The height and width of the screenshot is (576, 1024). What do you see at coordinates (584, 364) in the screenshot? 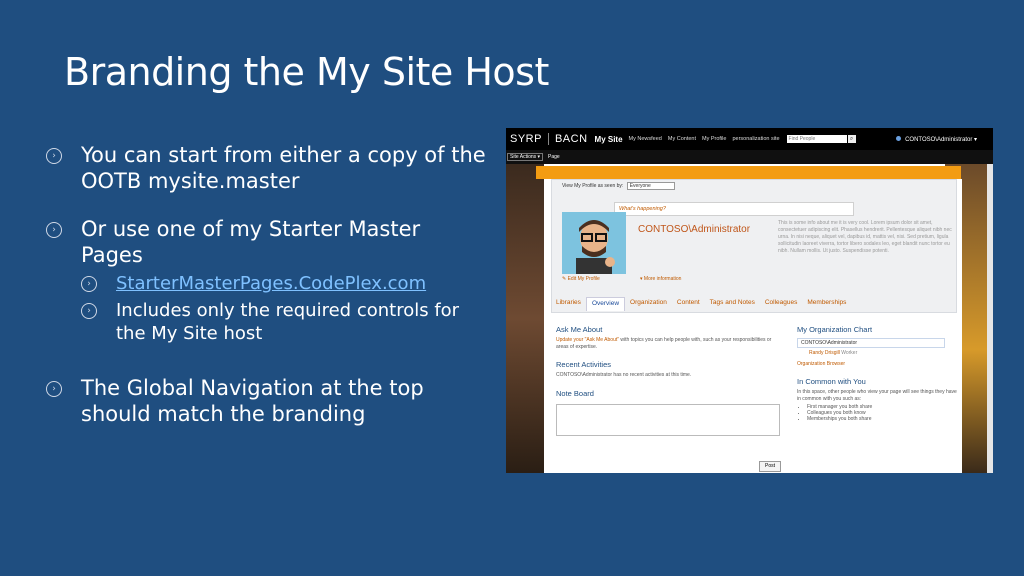
I see `recent-activities-heading: Recent Activities` at bounding box center [584, 364].